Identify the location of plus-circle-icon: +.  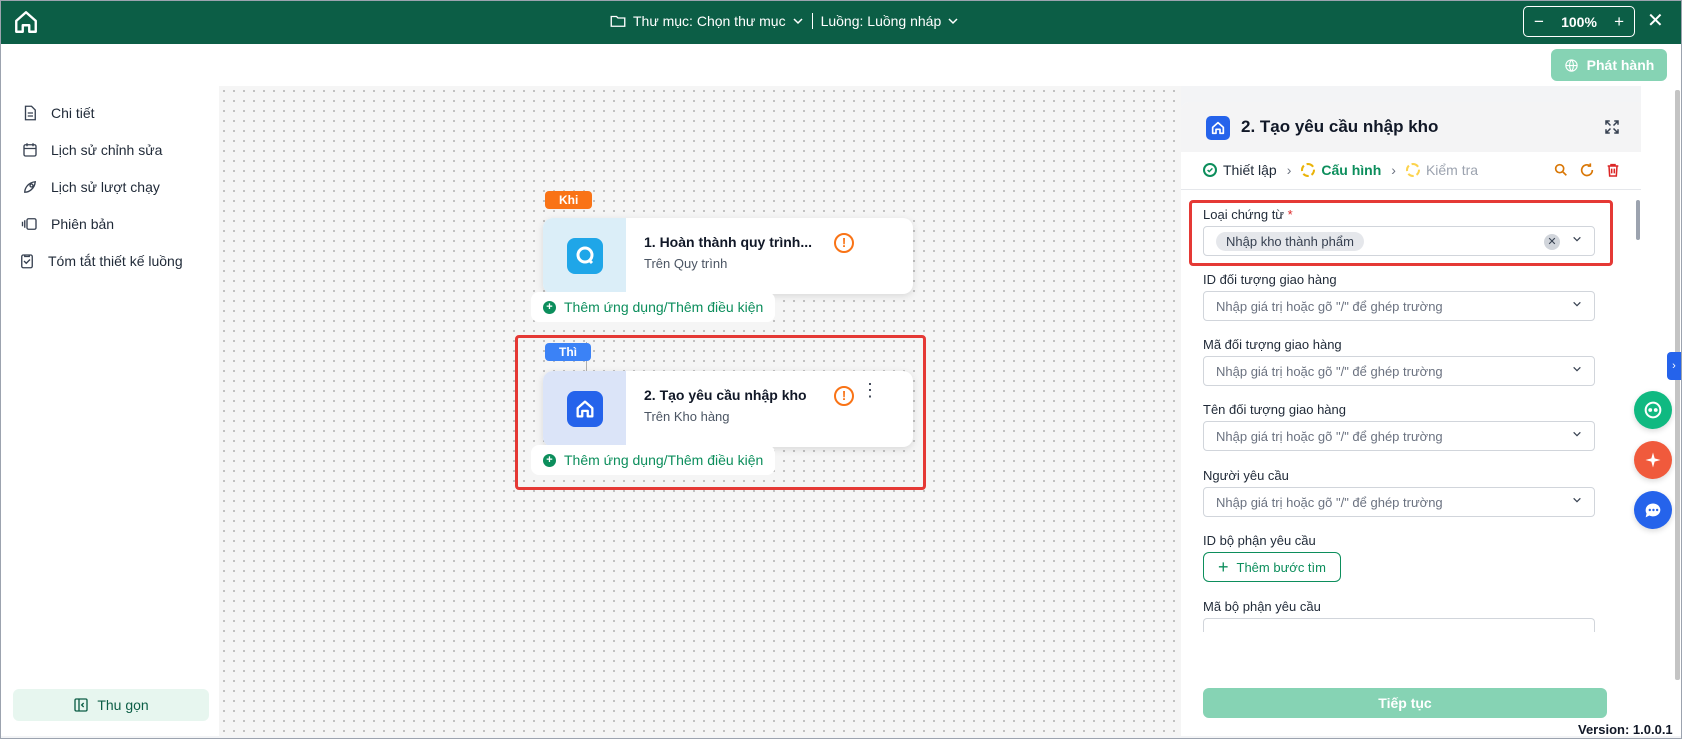
(549, 307).